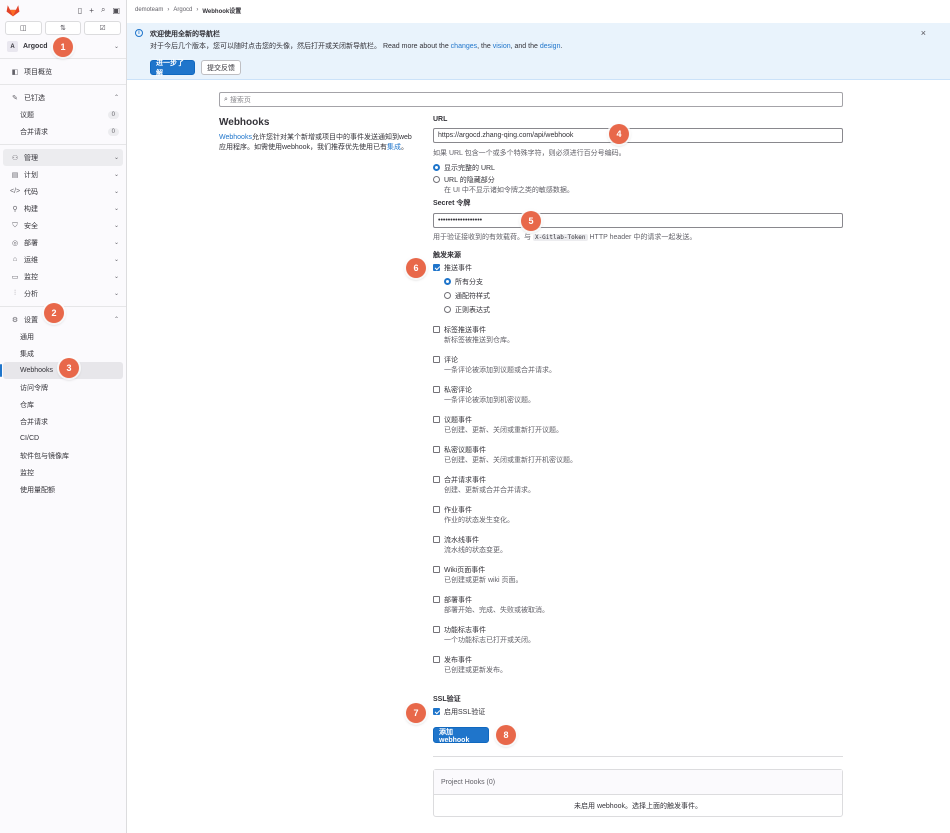 Image resolution: width=950 pixels, height=833 pixels. Describe the element at coordinates (15, 225) in the screenshot. I see `shield-icon: ⛉` at that location.